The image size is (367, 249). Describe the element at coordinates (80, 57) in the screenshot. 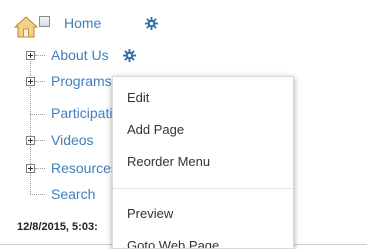

I see `tree-item-about-us: About Us` at that location.